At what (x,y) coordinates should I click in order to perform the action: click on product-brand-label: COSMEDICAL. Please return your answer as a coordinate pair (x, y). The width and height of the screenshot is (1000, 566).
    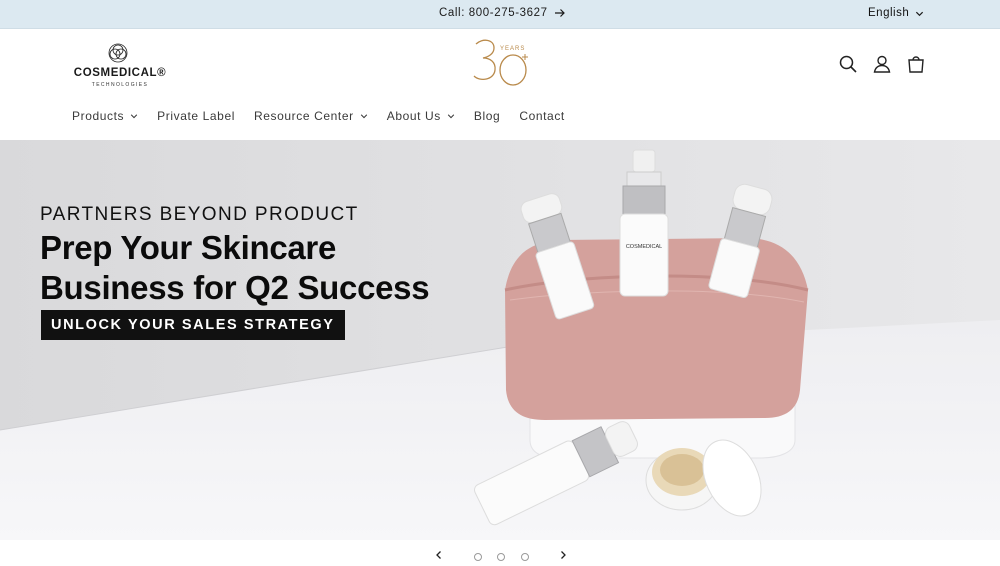
    Looking at the image, I should click on (644, 247).